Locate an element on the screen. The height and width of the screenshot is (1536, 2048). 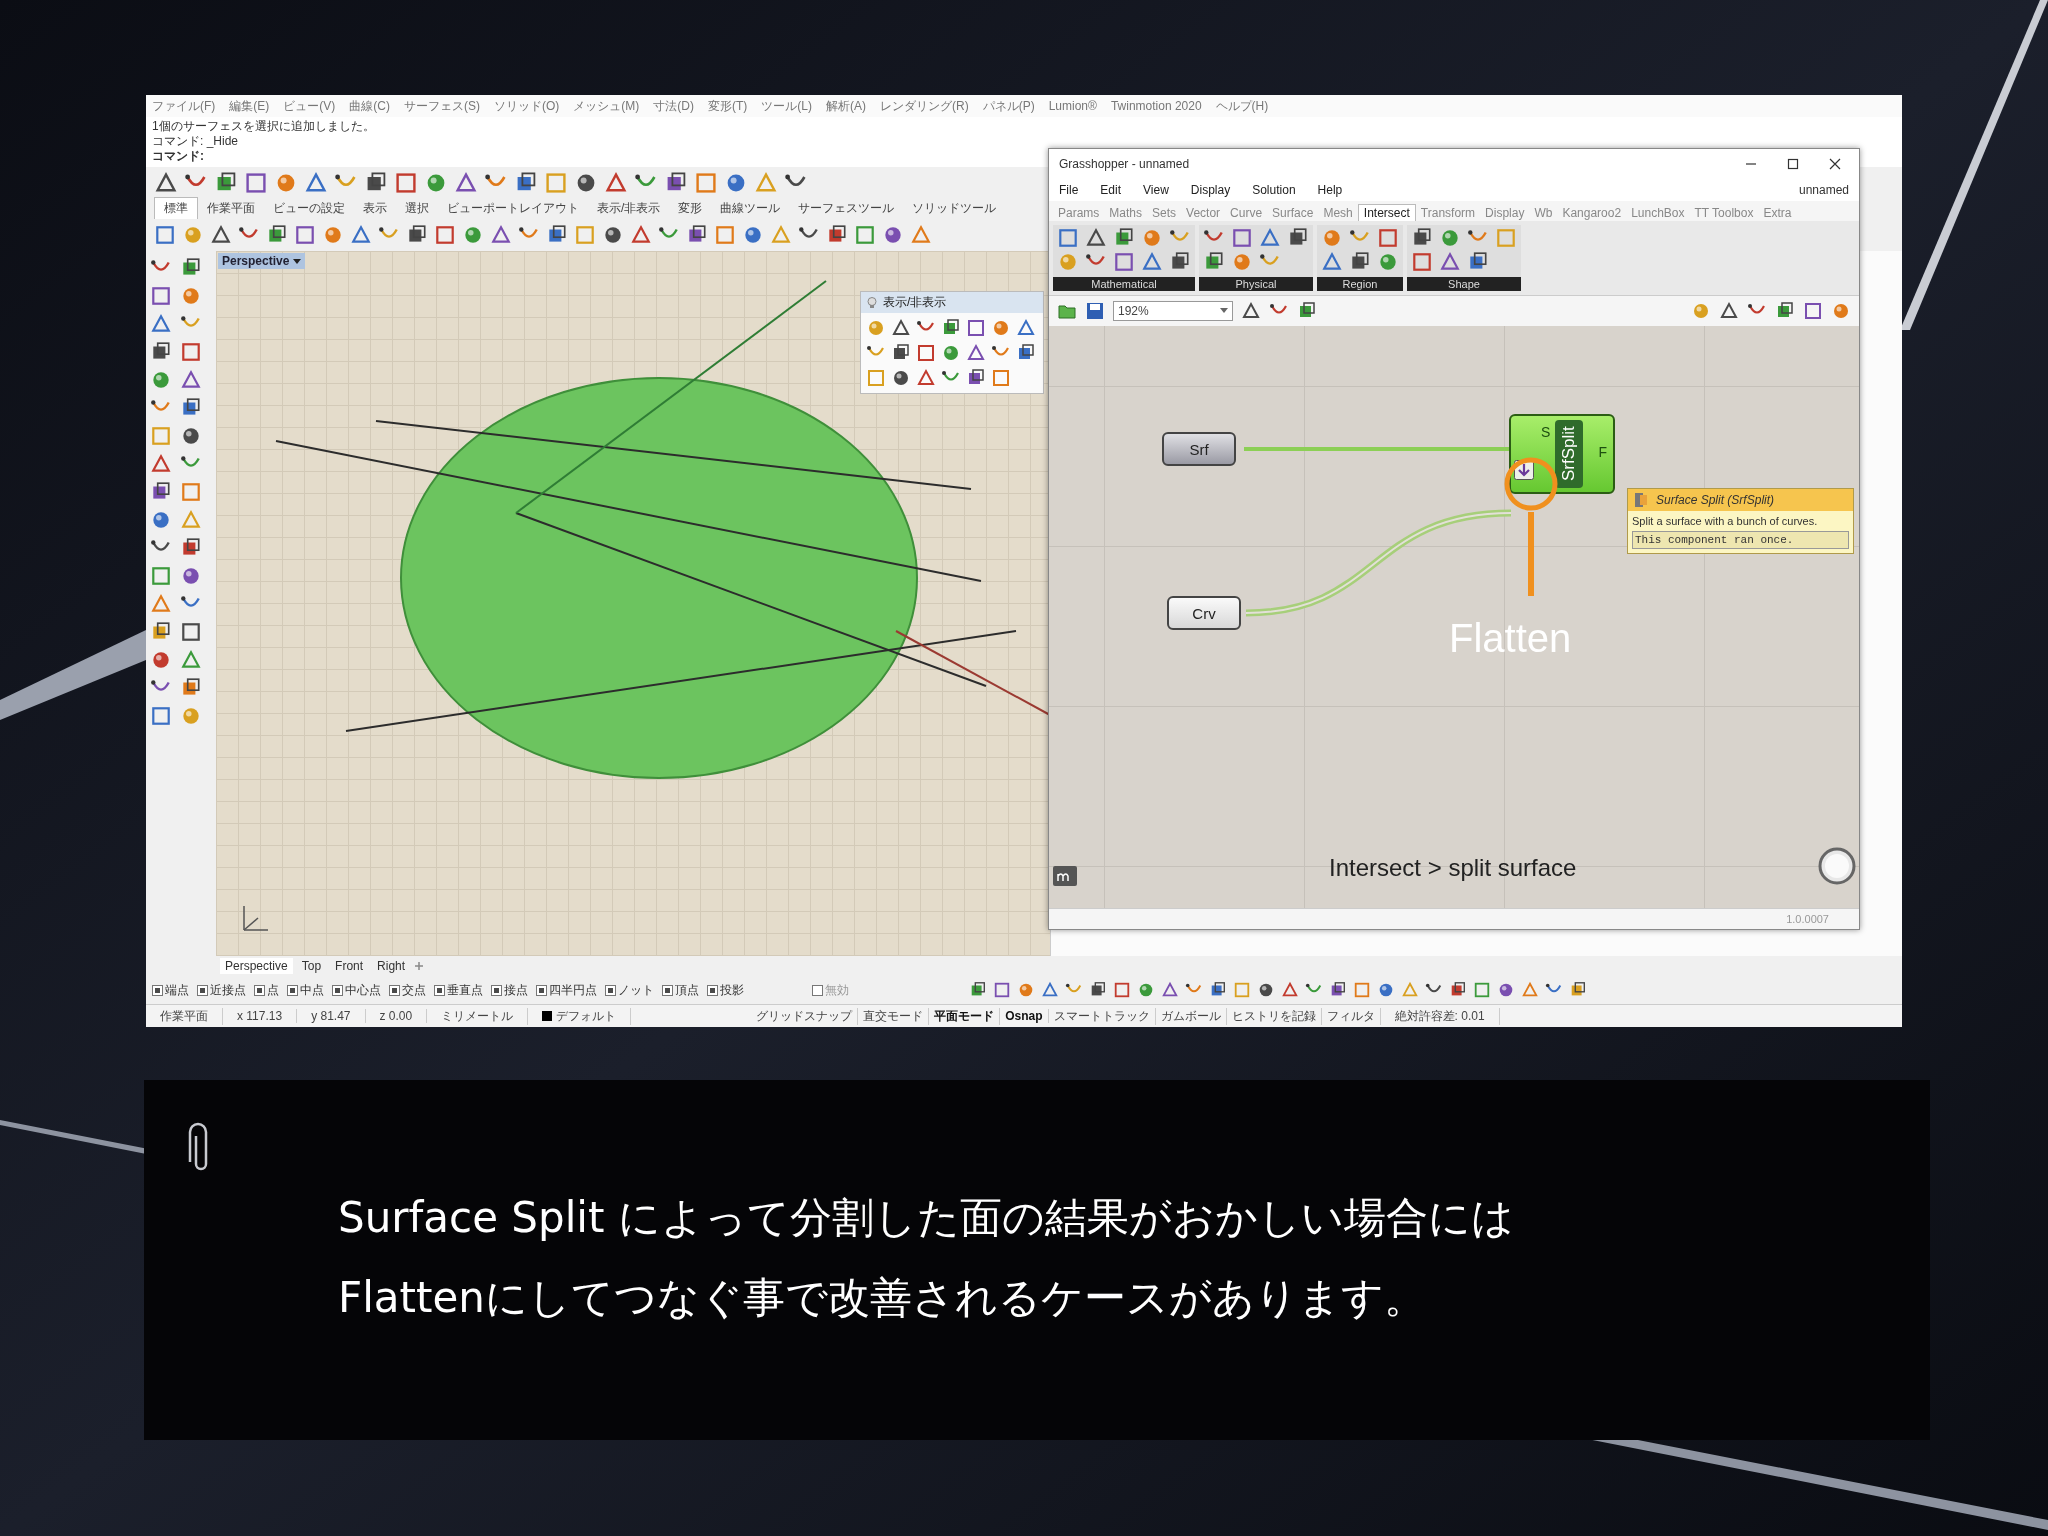
menu-item: ファイル(F) is located at coordinates (184, 106).